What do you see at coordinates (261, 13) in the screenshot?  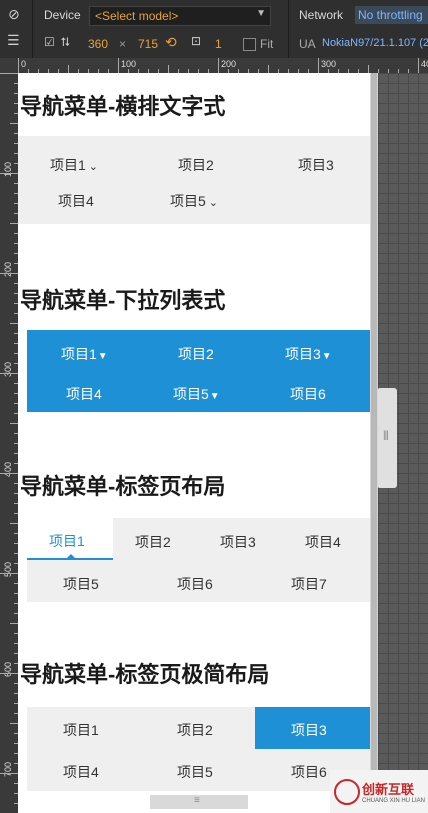 I see `dropdown-arrow-icon: ▼` at bounding box center [261, 13].